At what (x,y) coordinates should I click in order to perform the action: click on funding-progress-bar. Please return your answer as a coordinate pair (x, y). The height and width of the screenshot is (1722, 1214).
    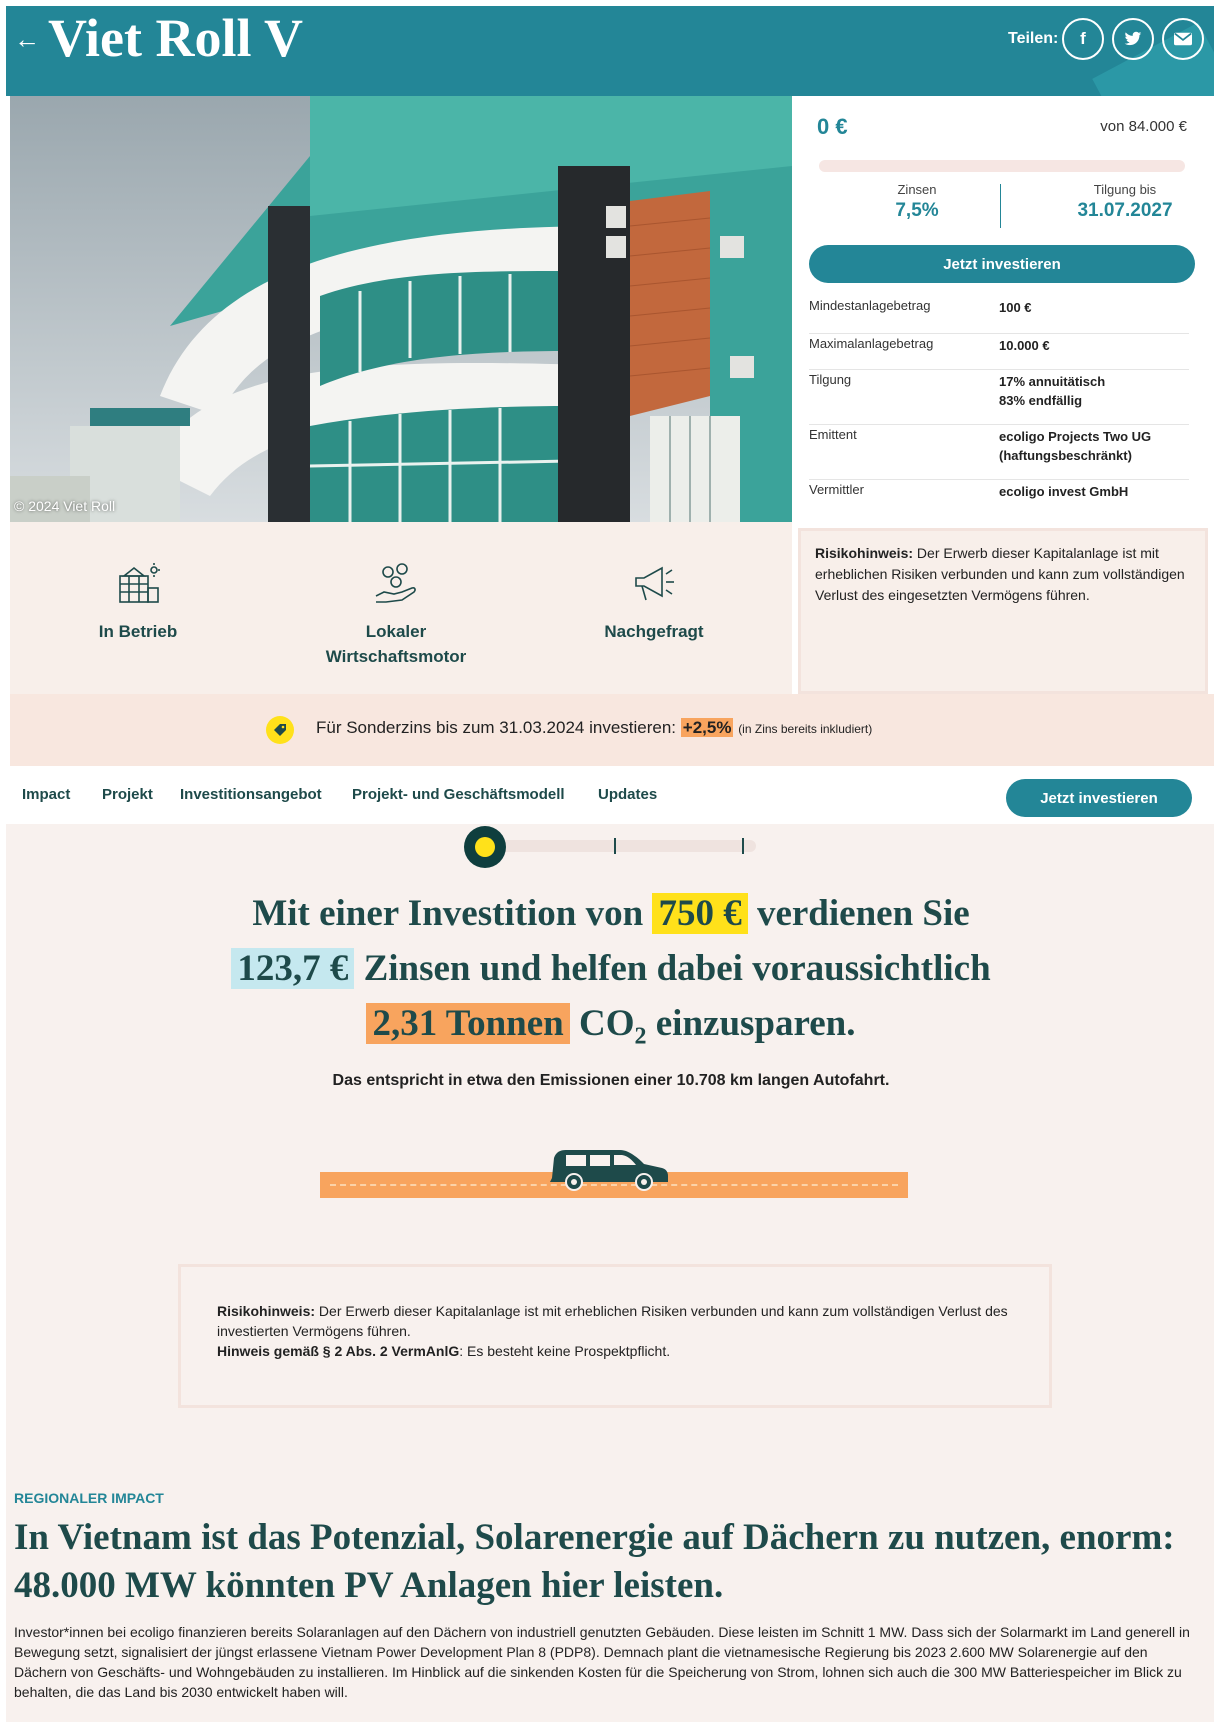
    Looking at the image, I should click on (1002, 166).